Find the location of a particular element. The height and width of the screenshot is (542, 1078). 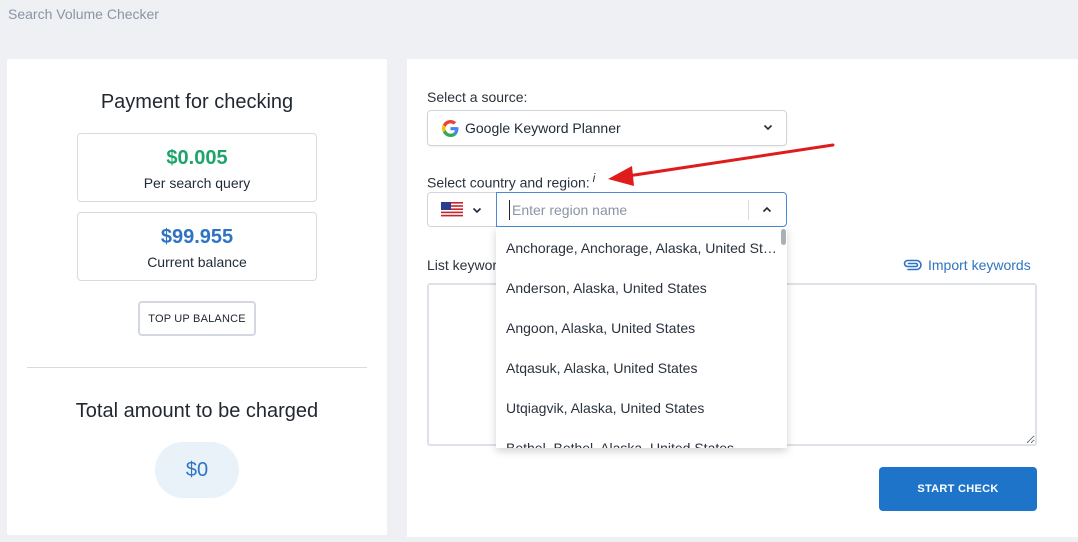

divider is located at coordinates (197, 367).